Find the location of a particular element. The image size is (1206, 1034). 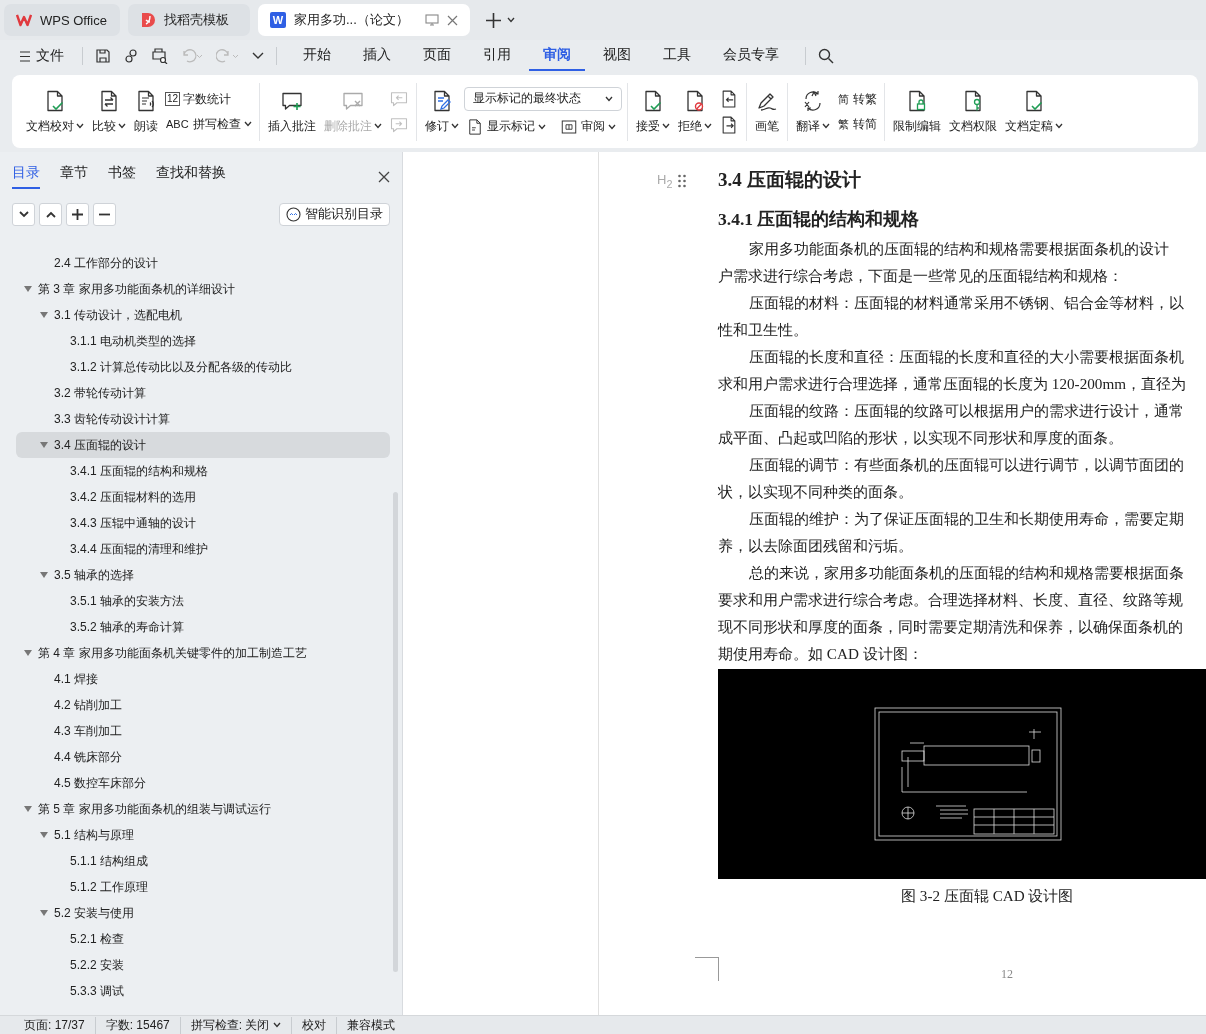

toc-item: 第 4 章 家用多功能面条机关键零件的加工制造工艺 is located at coordinates (203, 653).